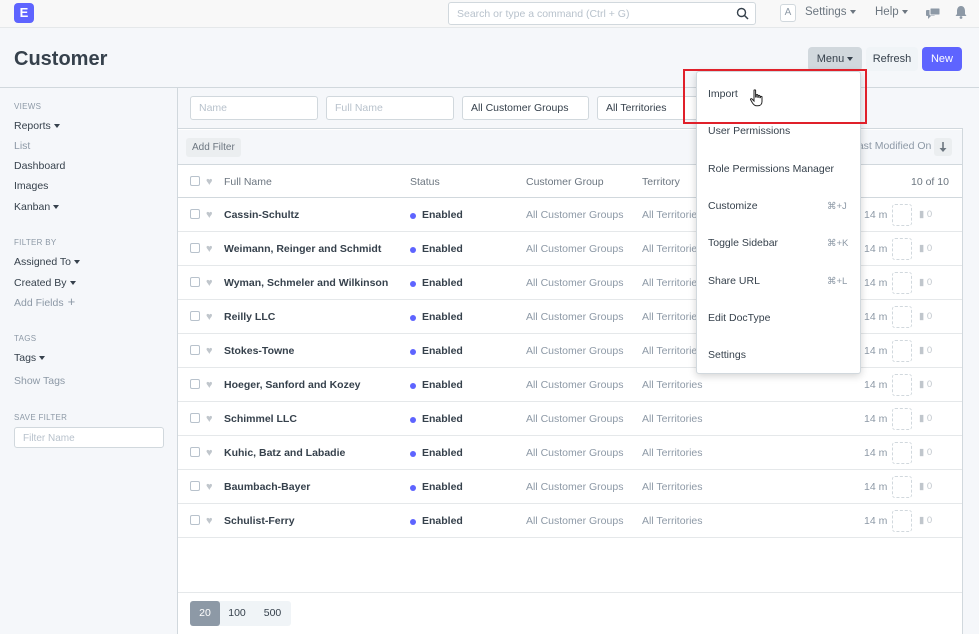 Image resolution: width=979 pixels, height=634 pixels. I want to click on customer-name-link: Kuhic, Batz and Labadie, so click(284, 453).